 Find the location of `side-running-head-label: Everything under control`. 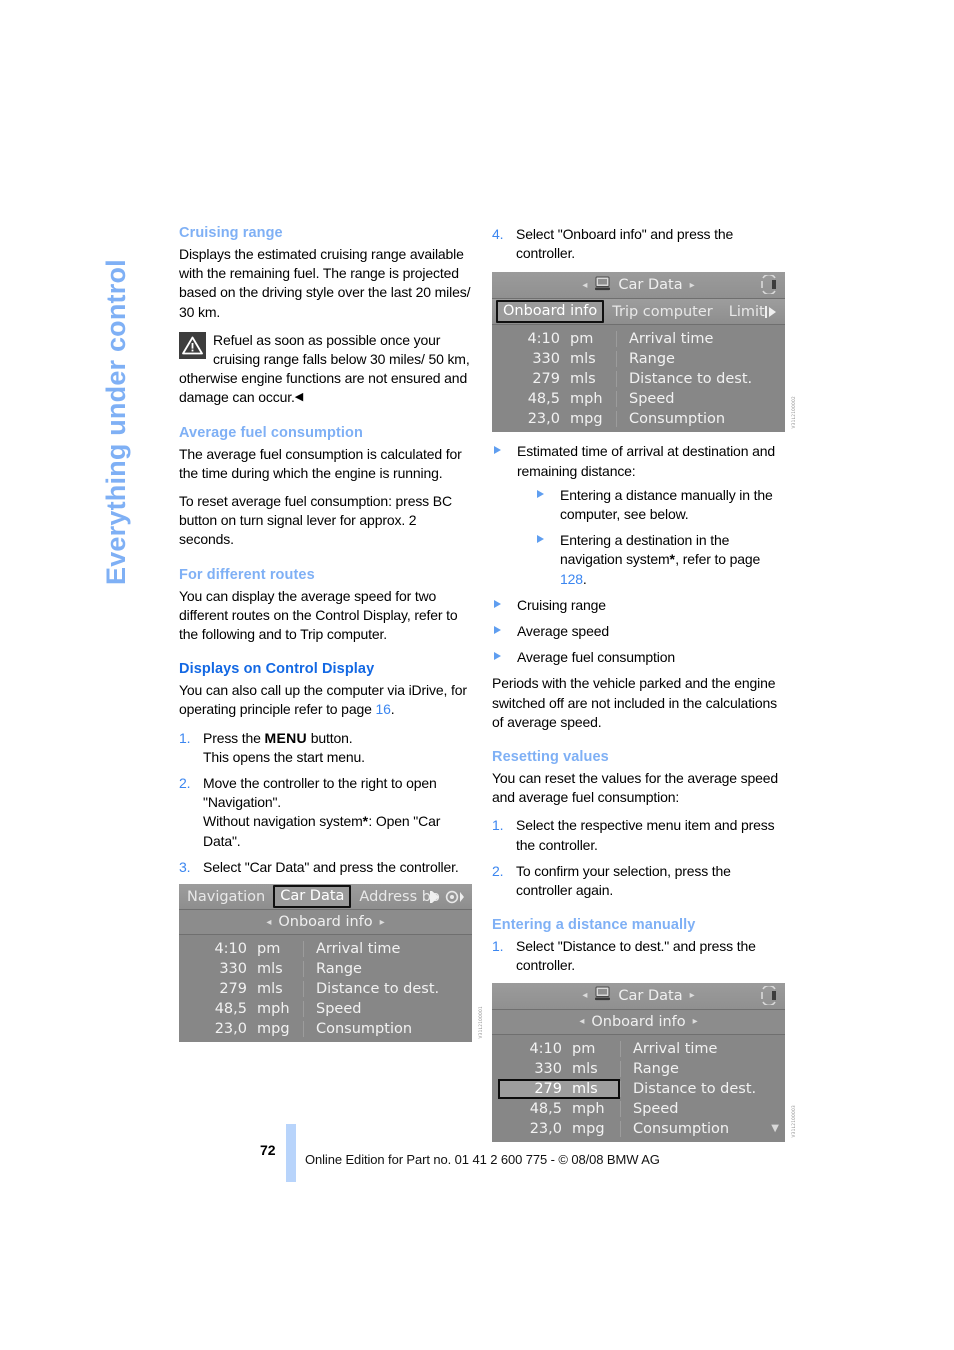

side-running-head-label: Everything under control is located at coordinates (116, 422).